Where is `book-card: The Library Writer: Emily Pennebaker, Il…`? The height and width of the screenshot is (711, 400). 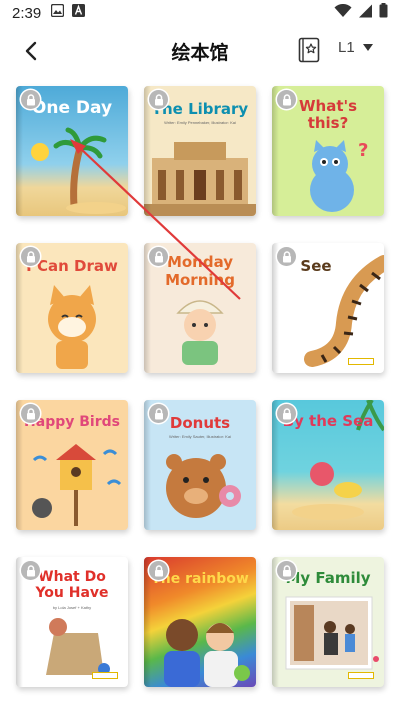
book-card: The Library Writer: Emily Pennebaker, Il… is located at coordinates (200, 151).